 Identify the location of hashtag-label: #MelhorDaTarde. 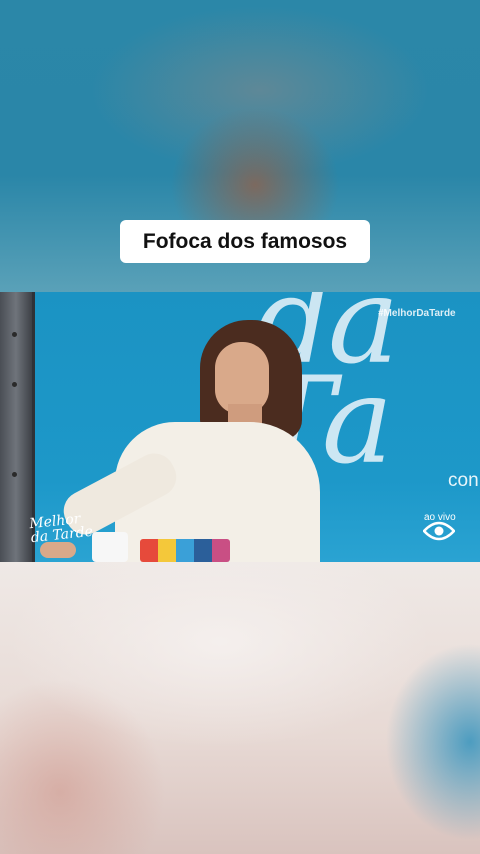
(417, 313).